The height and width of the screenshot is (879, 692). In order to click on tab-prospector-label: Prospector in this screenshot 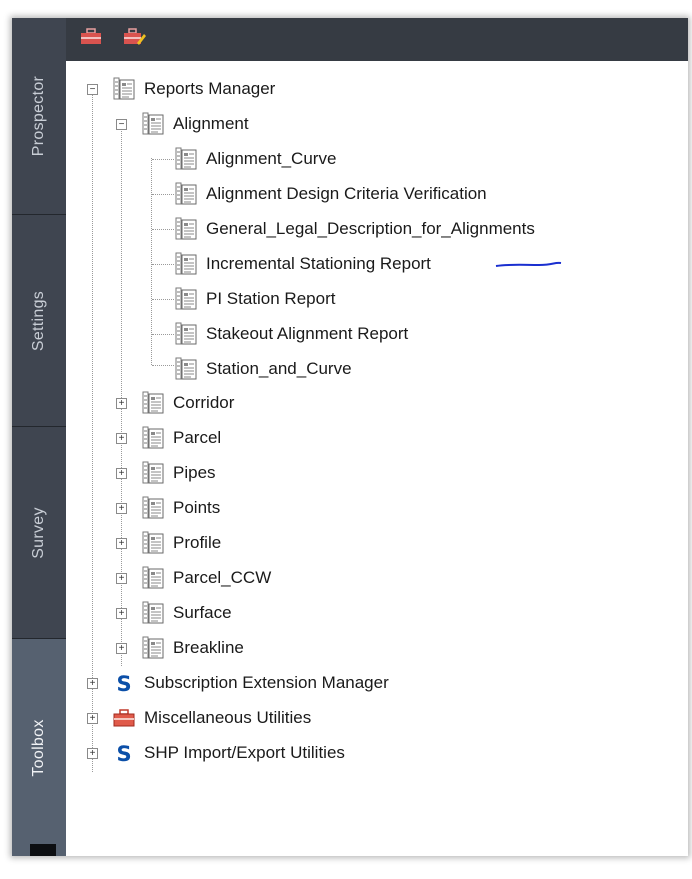, I will do `click(38, 116)`.